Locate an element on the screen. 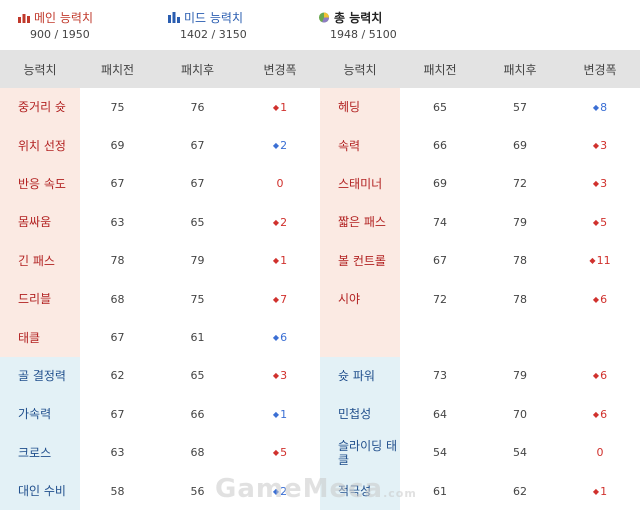 This screenshot has height=511, width=640. main-stat-summary: 메인 능력치 900 / 1950 is located at coordinates (55, 25).